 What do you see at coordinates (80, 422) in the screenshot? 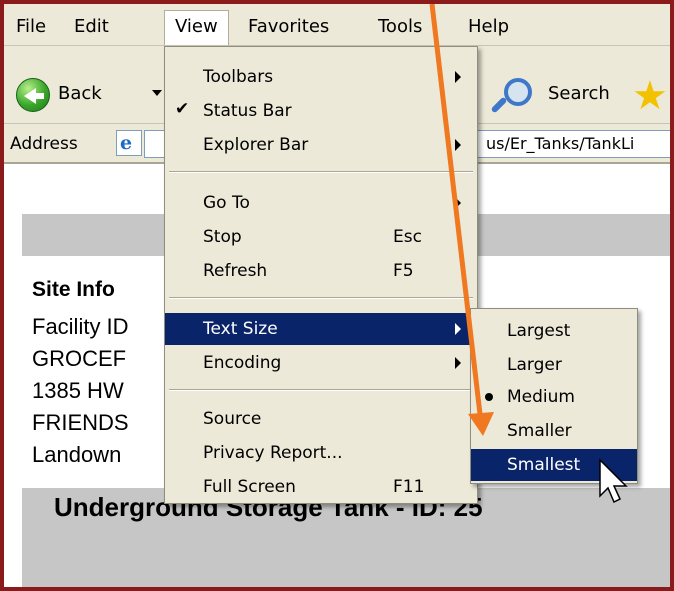
I see `info-line-city: FRIENDS` at bounding box center [80, 422].